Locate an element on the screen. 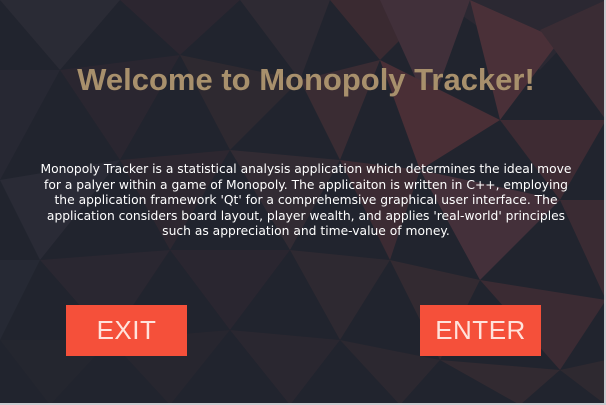 The height and width of the screenshot is (405, 606). page-title: Welcome to Monopoly Tracker! is located at coordinates (306, 79).